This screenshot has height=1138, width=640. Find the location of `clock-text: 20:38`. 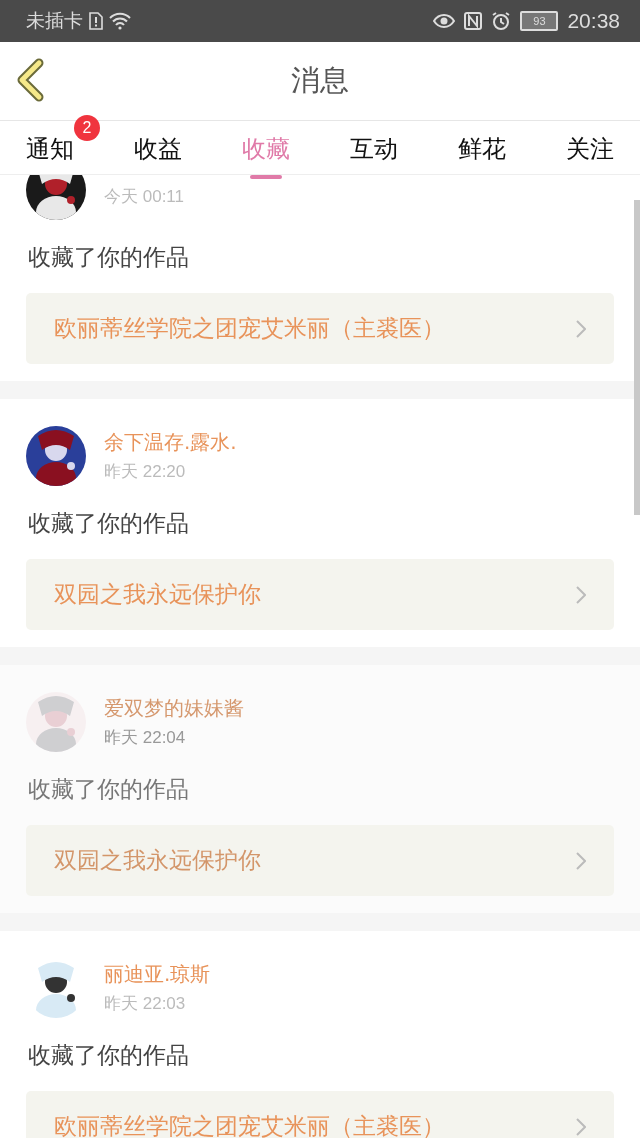

clock-text: 20:38 is located at coordinates (593, 21).